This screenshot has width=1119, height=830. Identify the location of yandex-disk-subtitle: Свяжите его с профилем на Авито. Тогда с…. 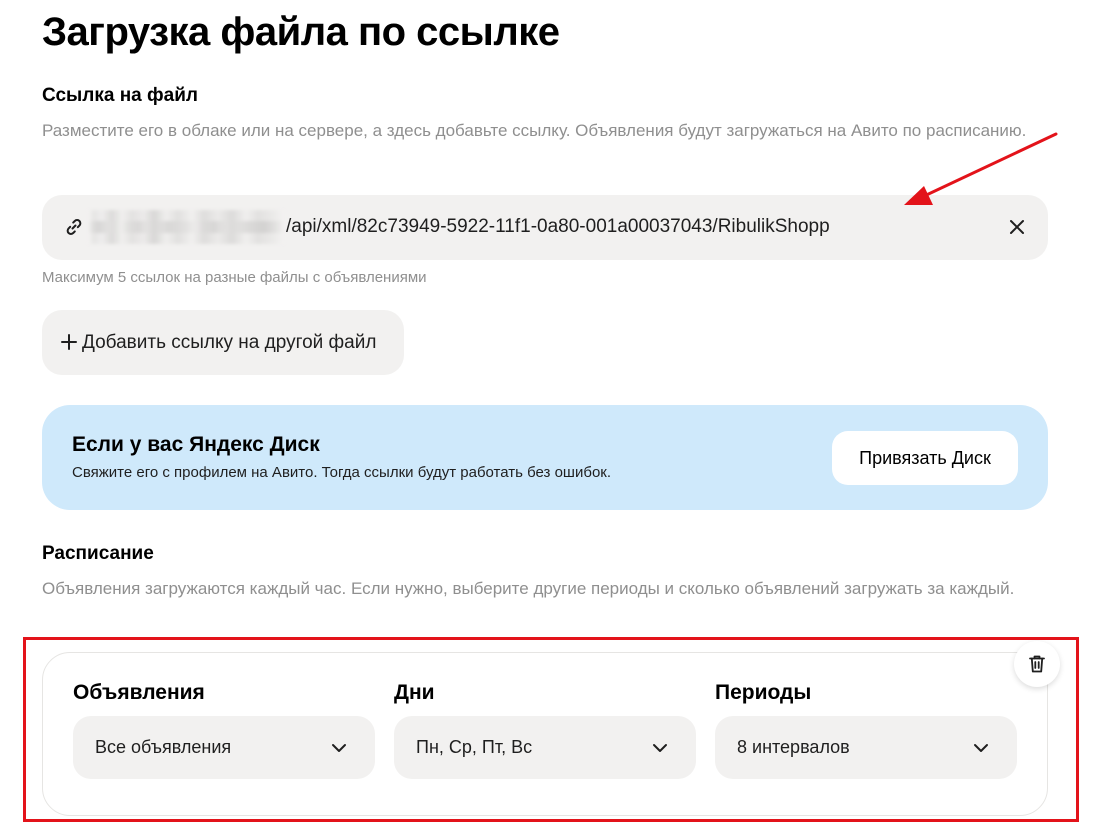
(342, 472).